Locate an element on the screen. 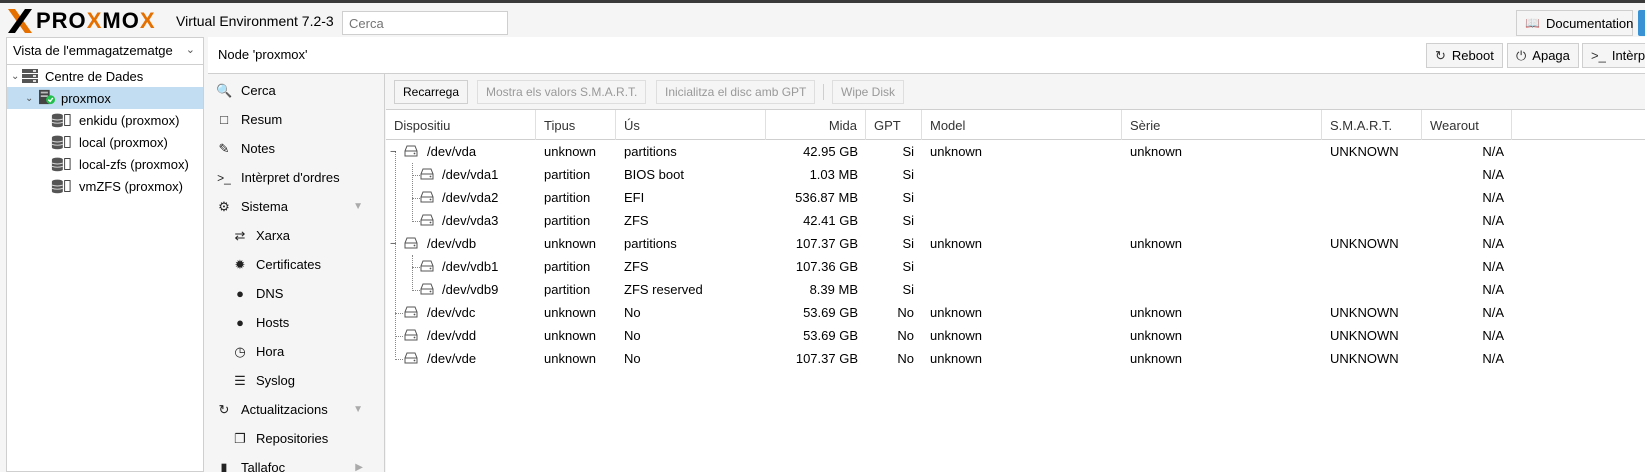  init-gpt-button: Inicialitza el disc amb GPT is located at coordinates (736, 92).